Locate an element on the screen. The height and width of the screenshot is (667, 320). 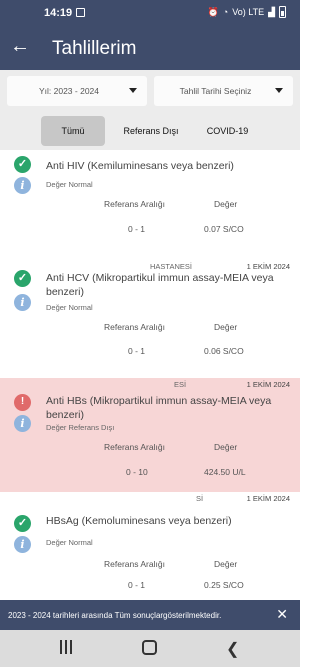
signal-text: Vo) LTE is located at coordinates (248, 12).